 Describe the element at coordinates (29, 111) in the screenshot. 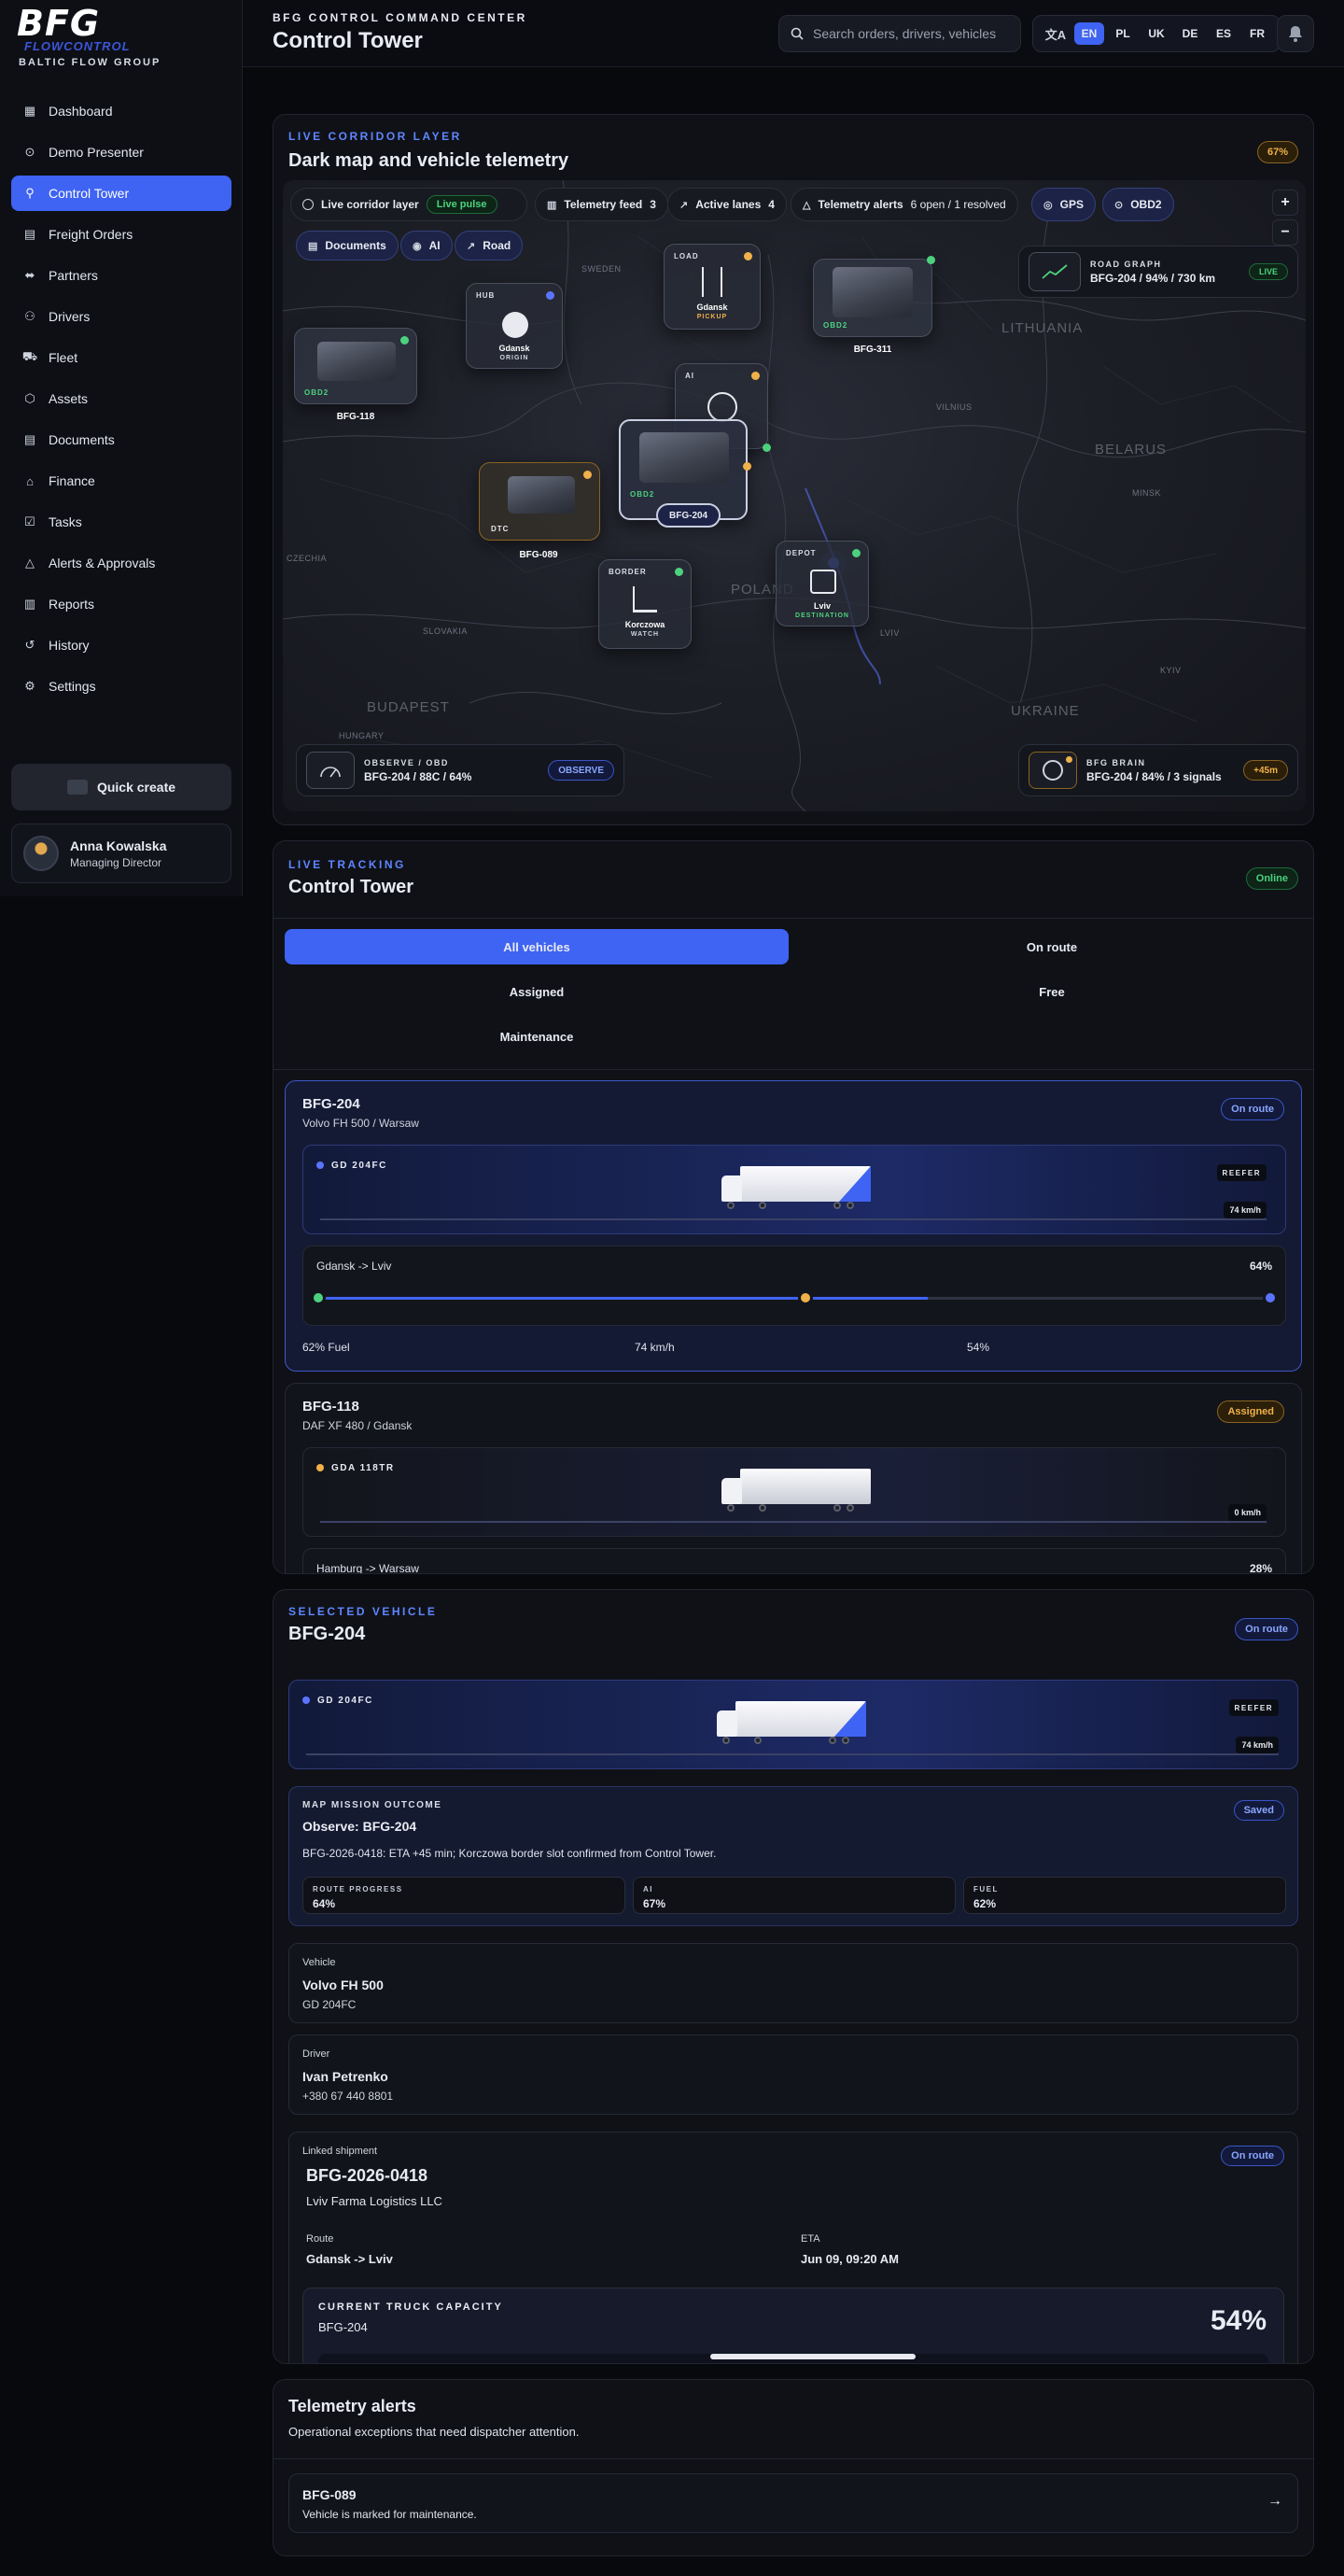

I see `grid-icon: ▦` at that location.